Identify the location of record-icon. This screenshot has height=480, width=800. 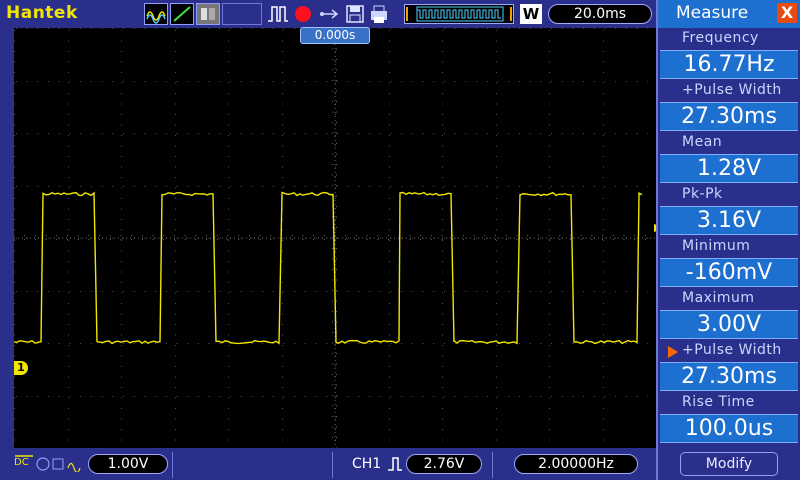
(303, 14).